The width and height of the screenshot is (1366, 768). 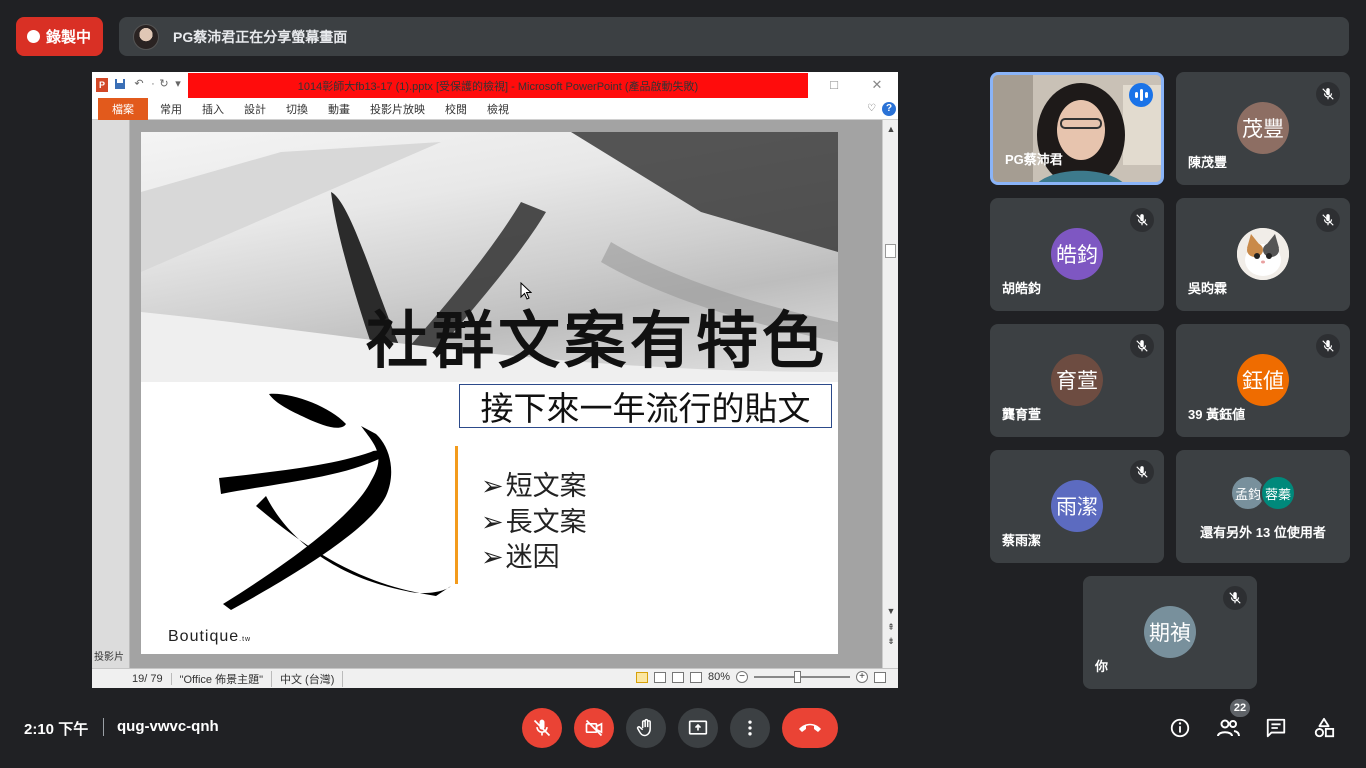 What do you see at coordinates (171, 109) in the screenshot?
I see `tab-home: 常用` at bounding box center [171, 109].